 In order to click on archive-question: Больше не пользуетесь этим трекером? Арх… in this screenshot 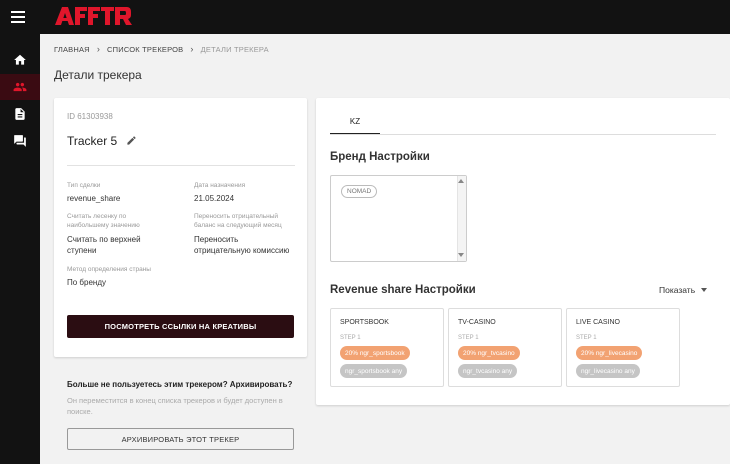, I will do `click(180, 384)`.